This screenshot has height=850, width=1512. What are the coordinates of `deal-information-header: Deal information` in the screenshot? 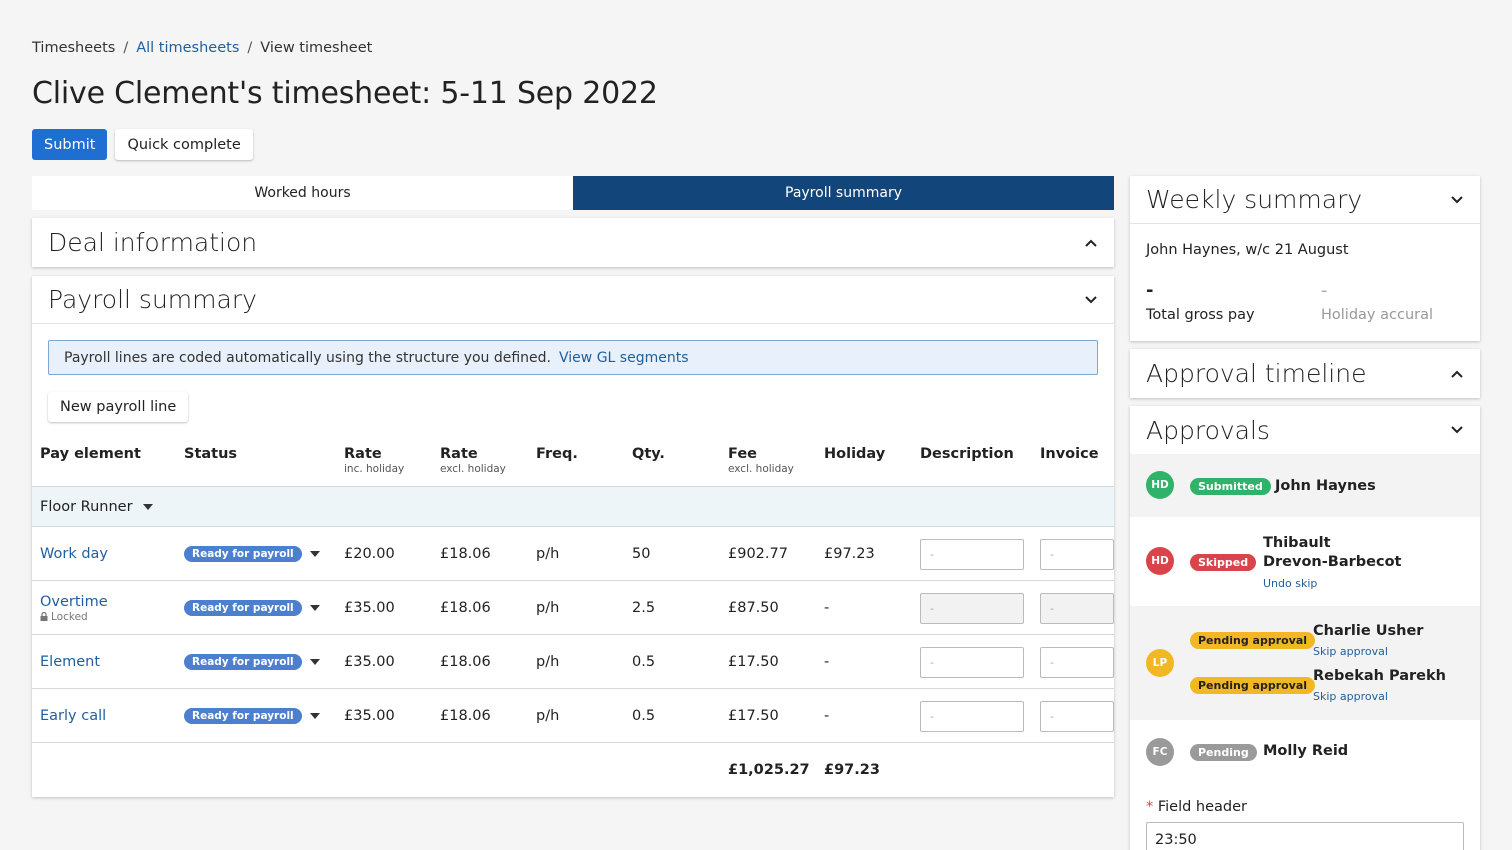 It's located at (573, 242).